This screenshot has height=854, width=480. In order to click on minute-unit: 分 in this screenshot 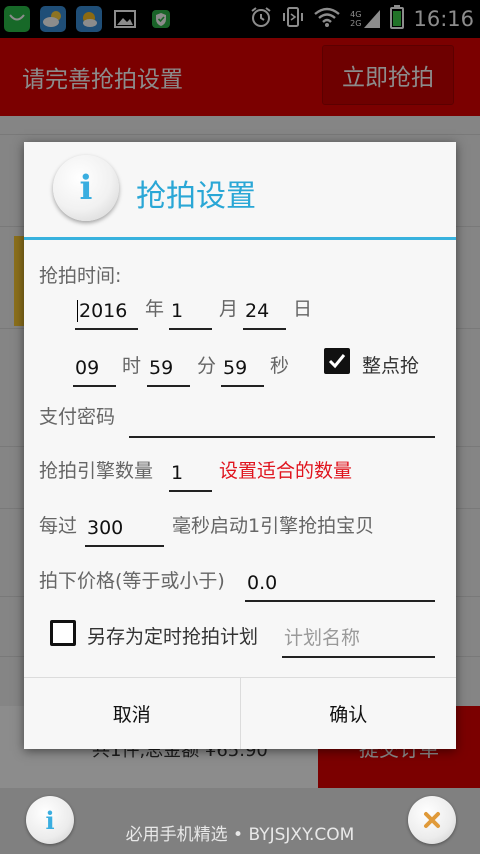, I will do `click(207, 366)`.